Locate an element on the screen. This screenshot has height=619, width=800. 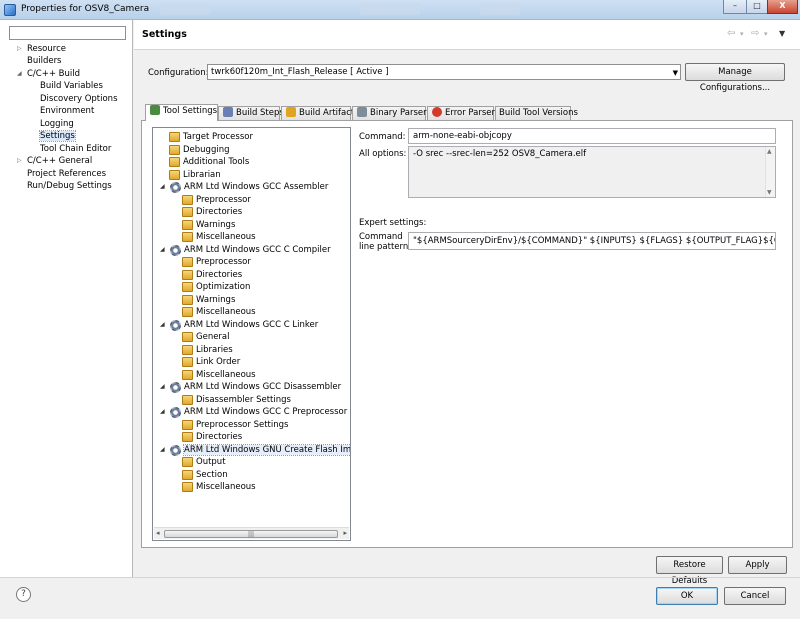
tool-tree-option: Output is located at coordinates (204, 462).